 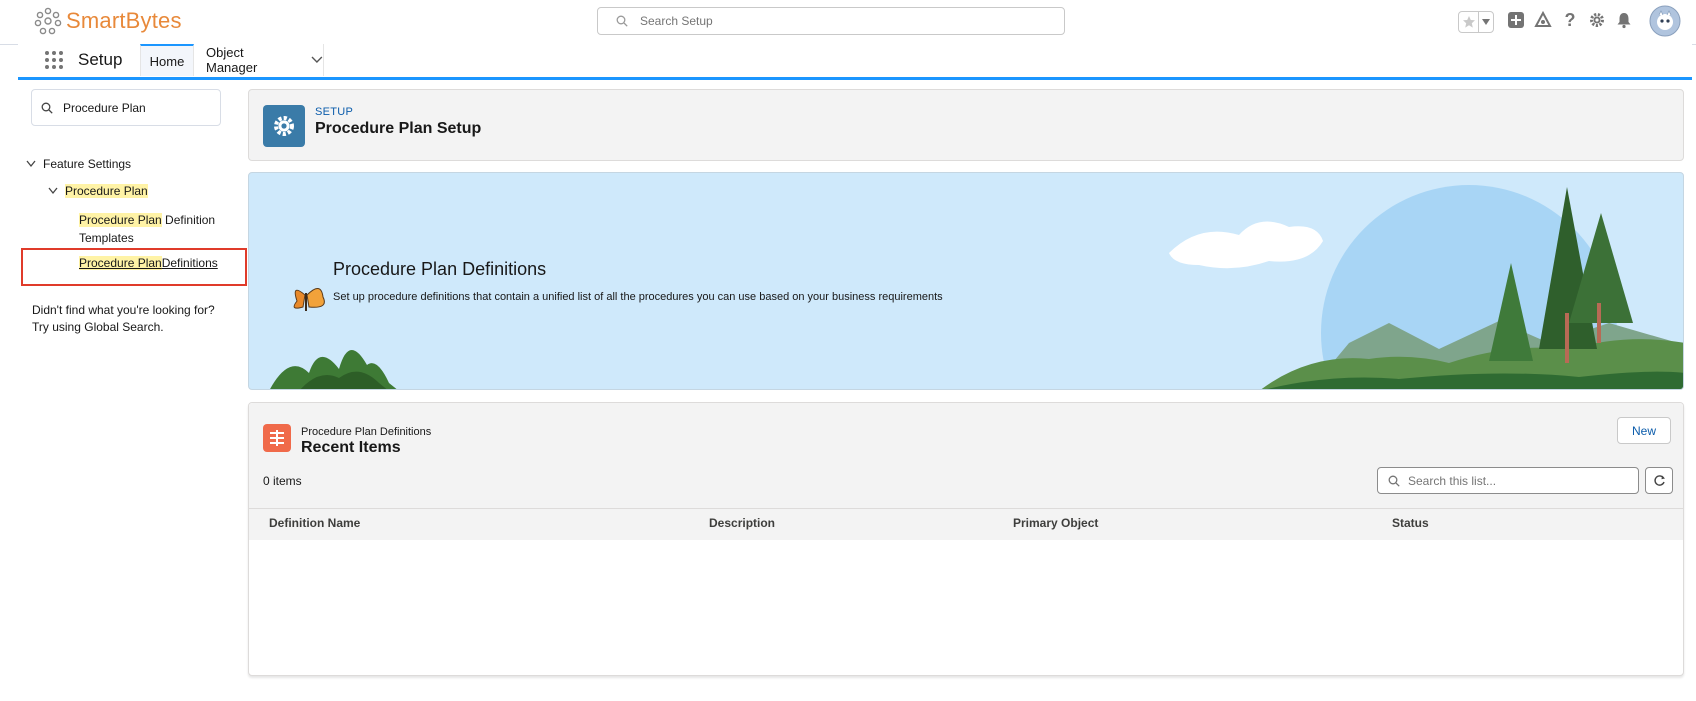 What do you see at coordinates (1055, 523) in the screenshot?
I see `column-header-primary-object: Primary Object` at bounding box center [1055, 523].